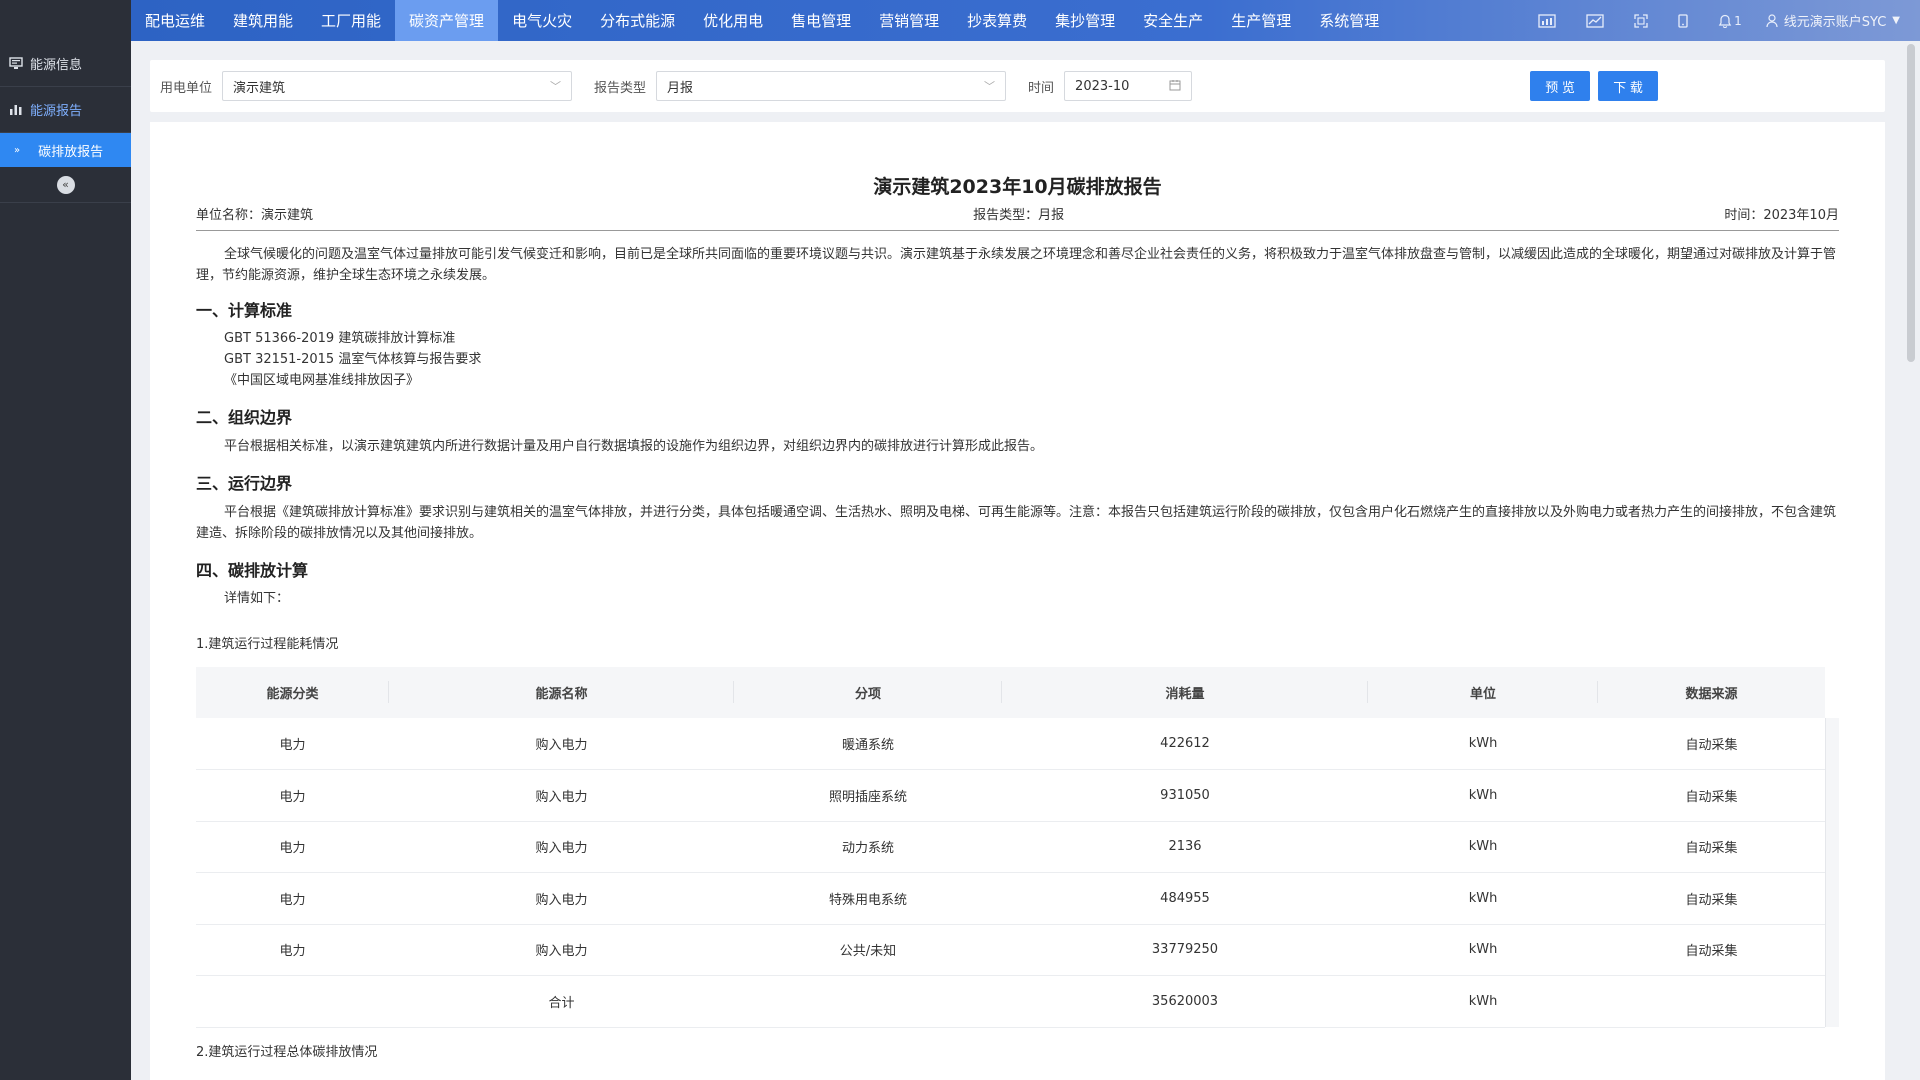 The image size is (1920, 1080). I want to click on notification-count: 1, so click(1738, 20).